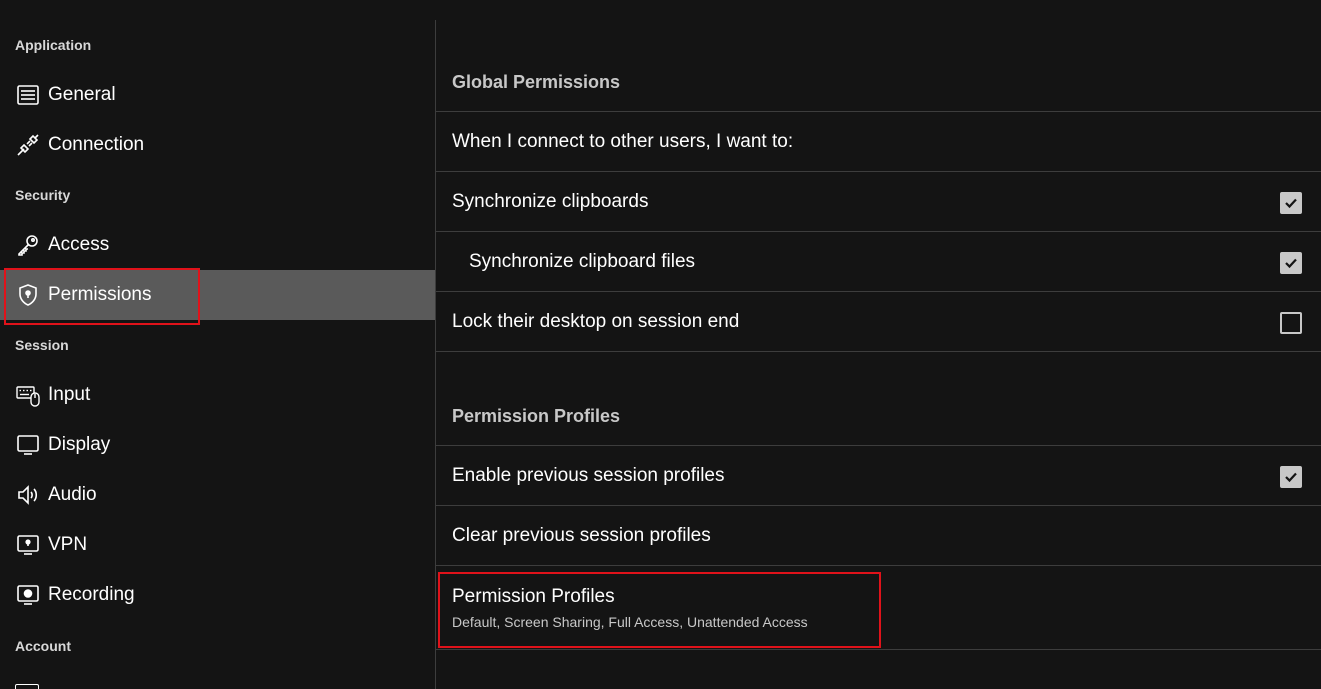 This screenshot has height=689, width=1321. Describe the element at coordinates (581, 535) in the screenshot. I see `clear-previous-profiles-label: Clear previous session profiles` at that location.